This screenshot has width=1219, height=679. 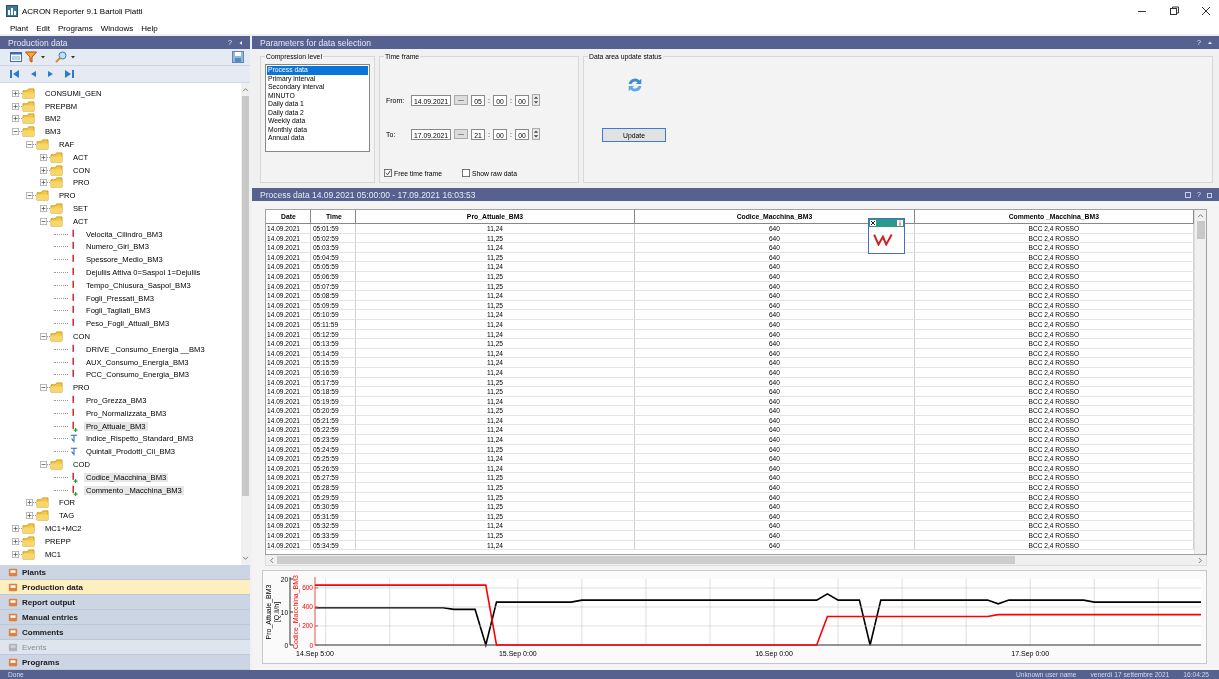 What do you see at coordinates (1200, 560) in the screenshot?
I see `scroll-right-icon` at bounding box center [1200, 560].